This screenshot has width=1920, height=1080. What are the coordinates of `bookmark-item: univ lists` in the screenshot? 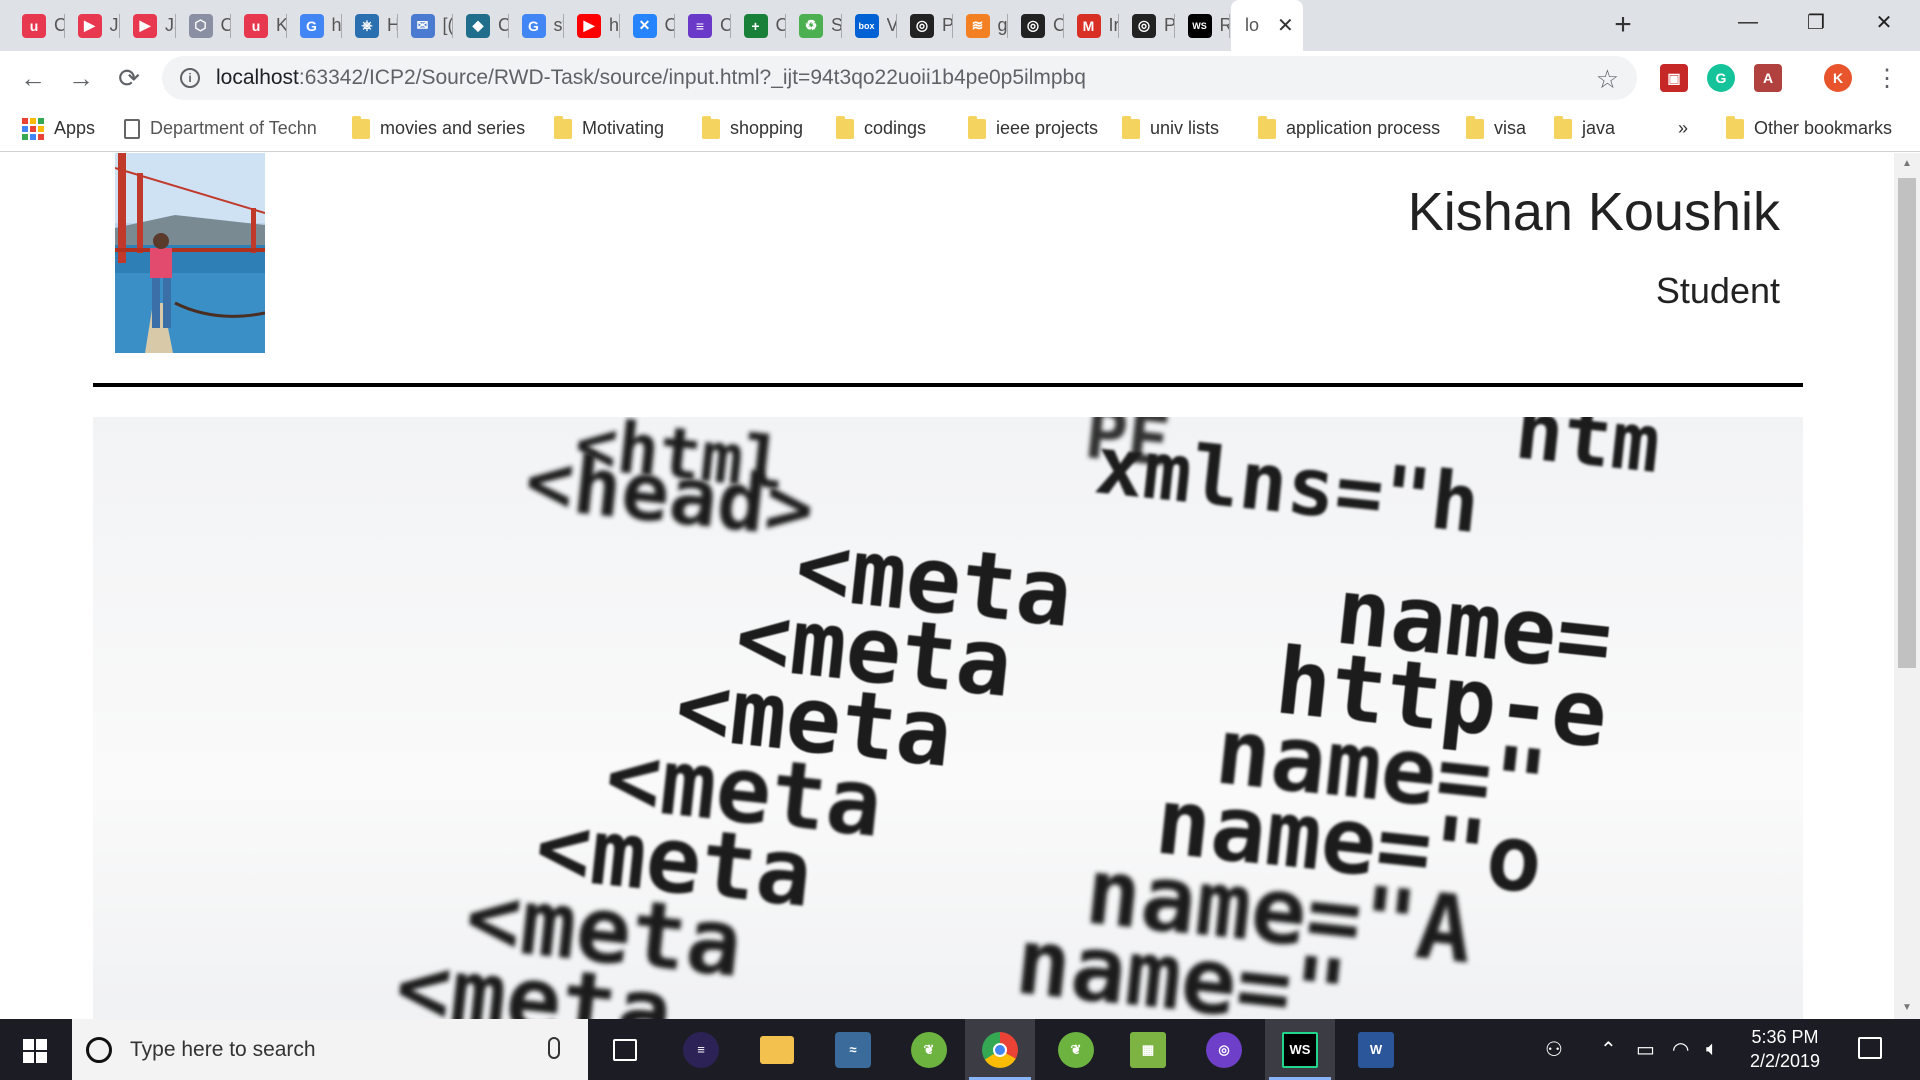 It's located at (1170, 128).